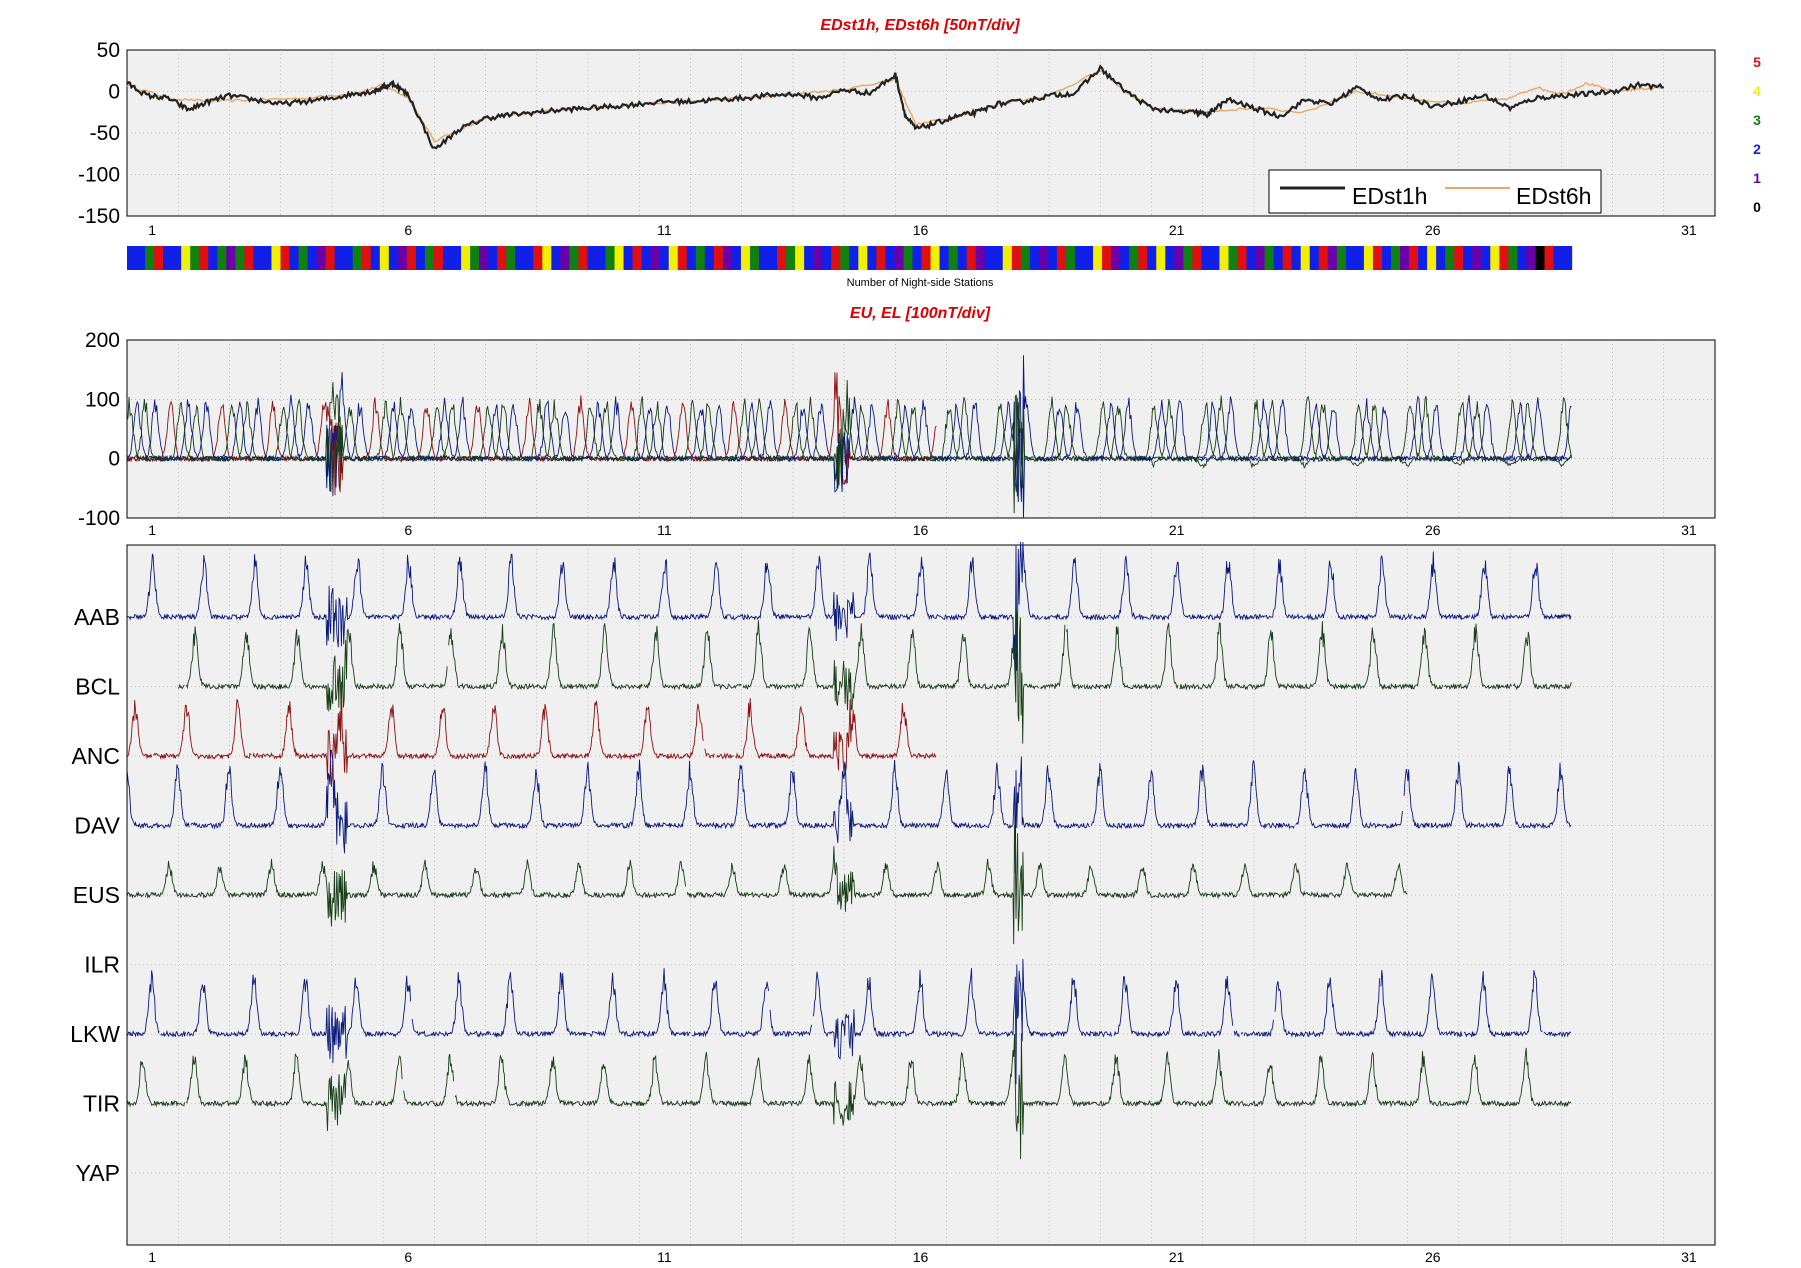 This screenshot has width=1801, height=1268. What do you see at coordinates (98, 1173) in the screenshot?
I see `station-label-yap: YAP` at bounding box center [98, 1173].